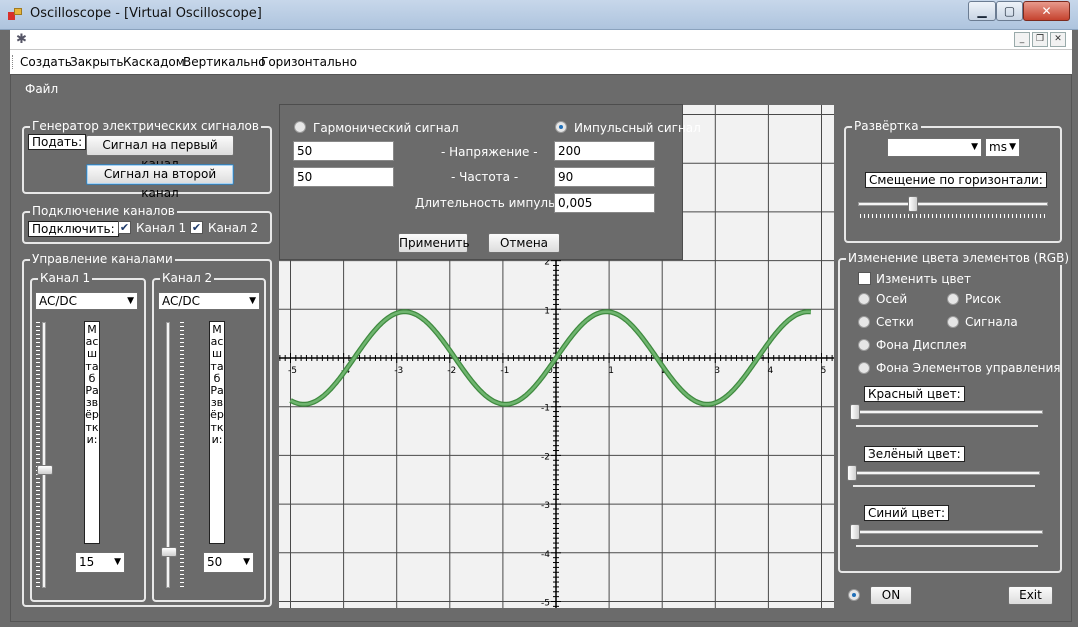 Image resolution: width=1078 pixels, height=627 pixels. What do you see at coordinates (58, 301) in the screenshot?
I see `channel-1-coupling-value: AC/DC` at bounding box center [58, 301].